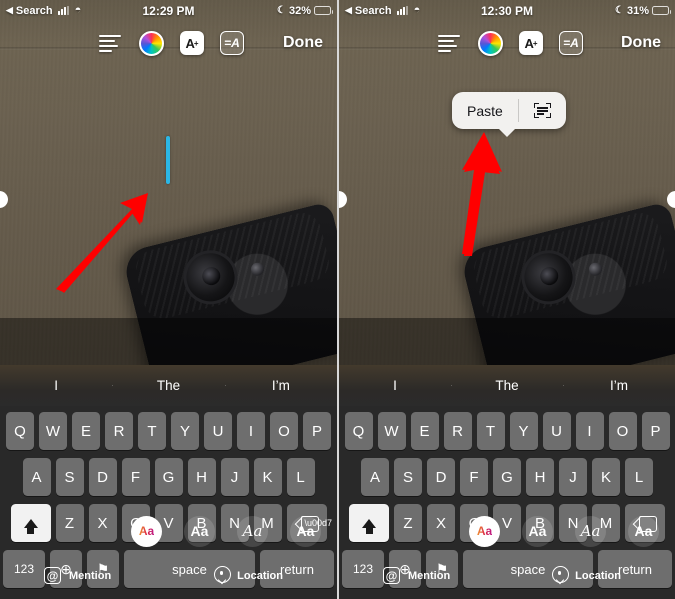 This screenshot has width=675, height=599. What do you see at coordinates (542, 110) in the screenshot?
I see `scan-text-menu-item` at bounding box center [542, 110].